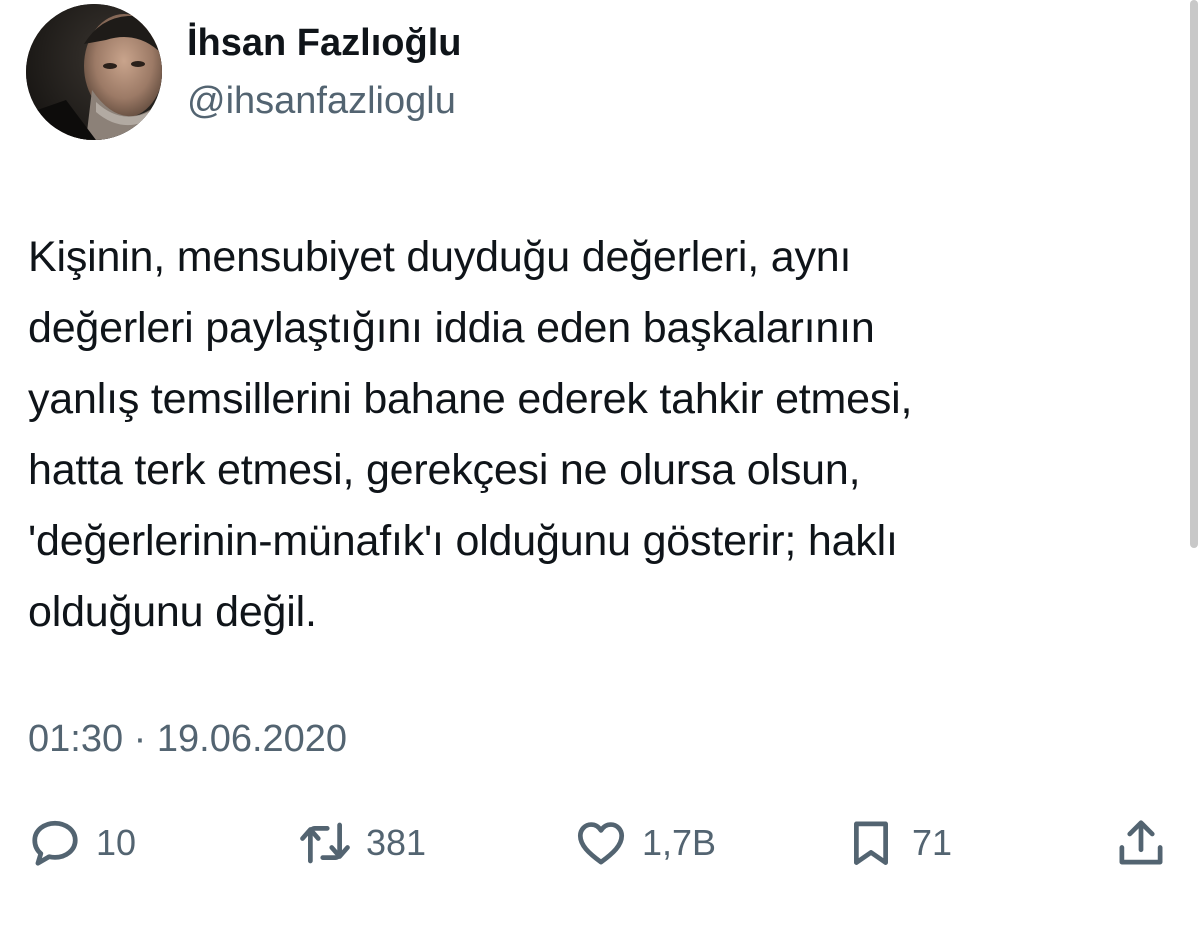 This screenshot has height=936, width=1200. I want to click on retweet-count: 381, so click(396, 842).